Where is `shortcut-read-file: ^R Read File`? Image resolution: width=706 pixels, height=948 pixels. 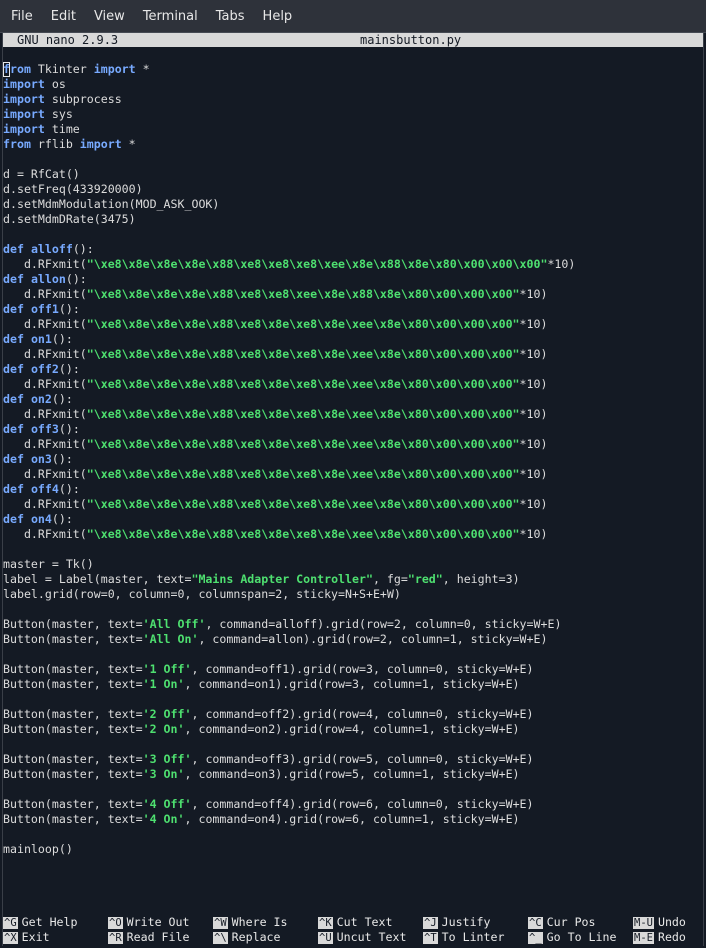 shortcut-read-file: ^R Read File is located at coordinates (148, 937).